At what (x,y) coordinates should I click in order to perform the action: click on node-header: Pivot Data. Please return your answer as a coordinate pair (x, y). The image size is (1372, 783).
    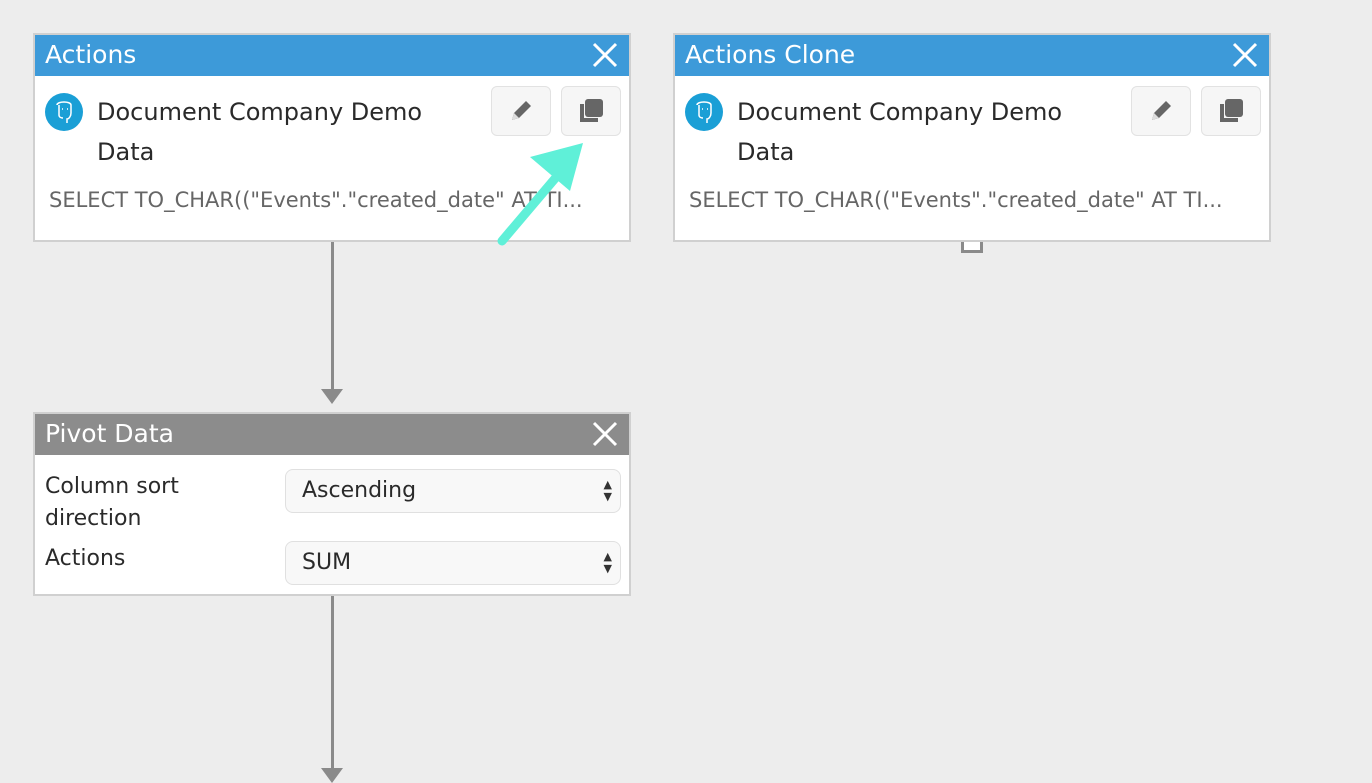
    Looking at the image, I should click on (332, 434).